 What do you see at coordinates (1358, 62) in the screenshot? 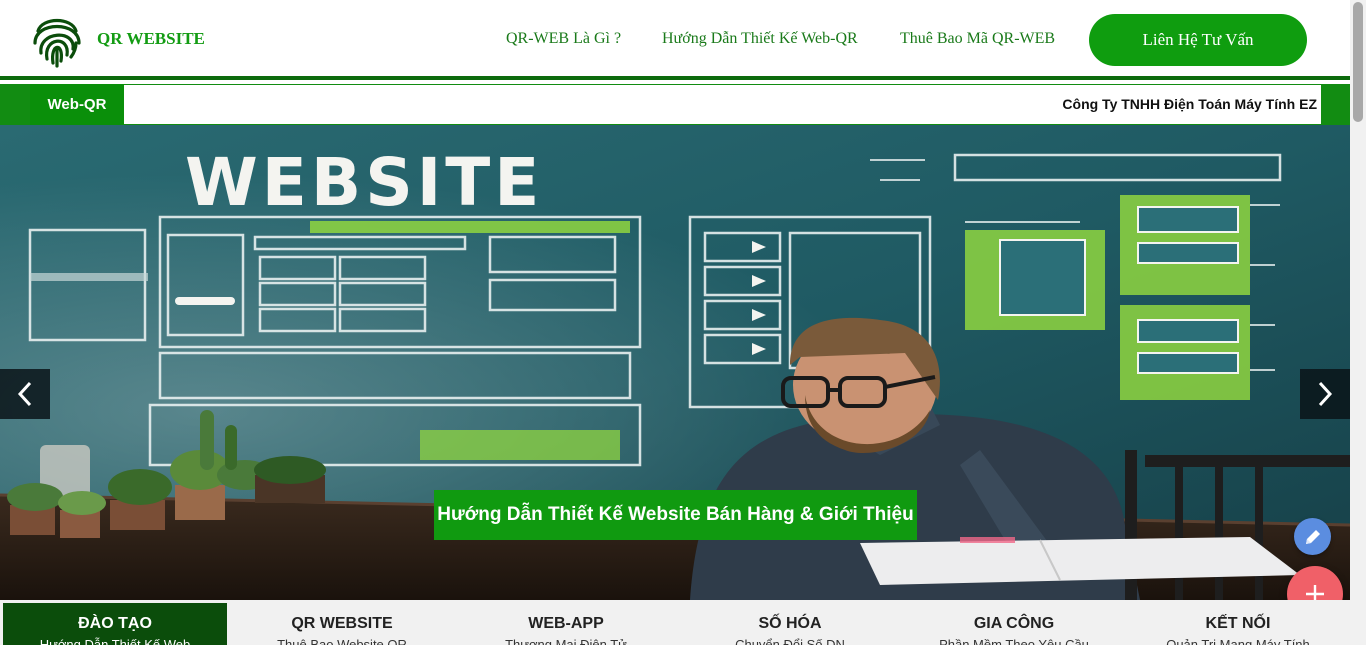
I see `scrollbar-thumb` at bounding box center [1358, 62].